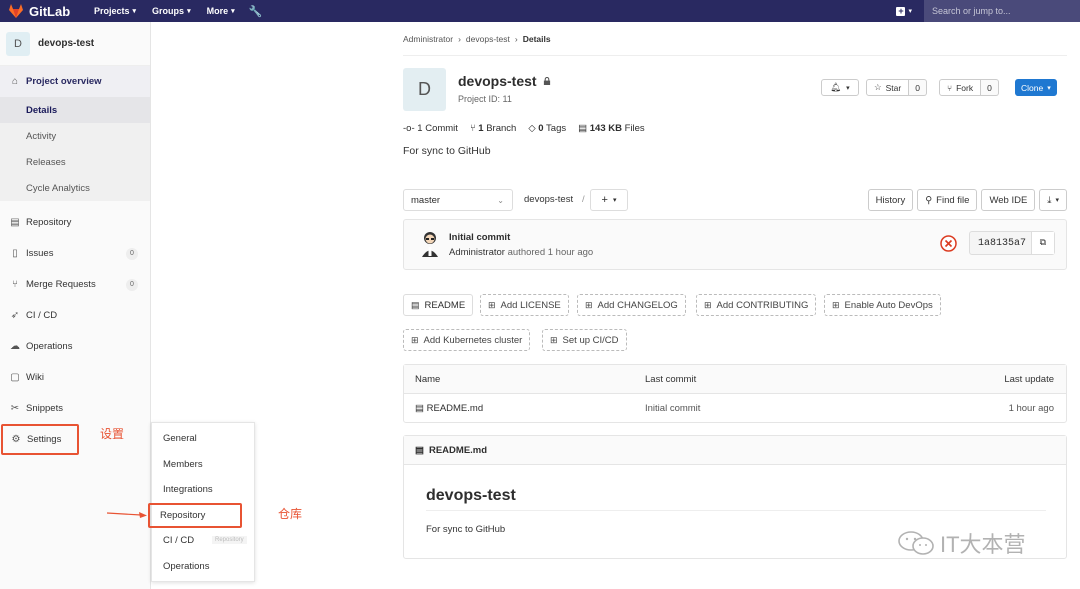 The height and width of the screenshot is (589, 1080). What do you see at coordinates (75, 222) in the screenshot?
I see `sidebar-item-repository: ▤ Repository` at bounding box center [75, 222].